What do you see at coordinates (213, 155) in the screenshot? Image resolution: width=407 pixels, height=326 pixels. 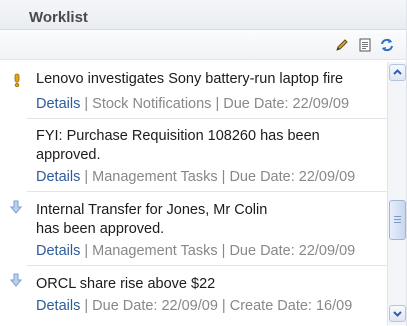 I see `item-title-line2: approved.` at bounding box center [213, 155].